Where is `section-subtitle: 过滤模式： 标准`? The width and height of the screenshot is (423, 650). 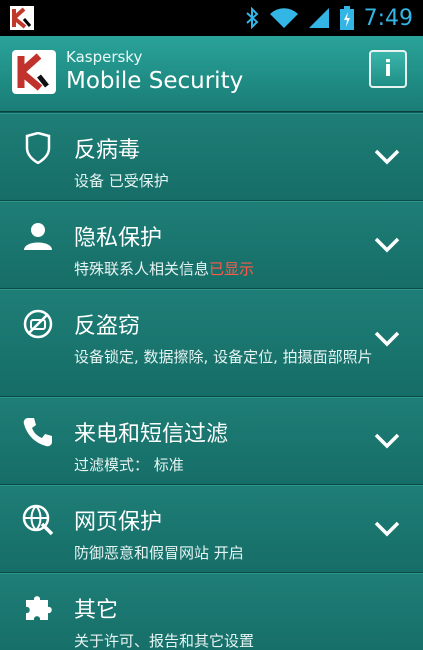 section-subtitle: 过滤模式： 标准 is located at coordinates (129, 465).